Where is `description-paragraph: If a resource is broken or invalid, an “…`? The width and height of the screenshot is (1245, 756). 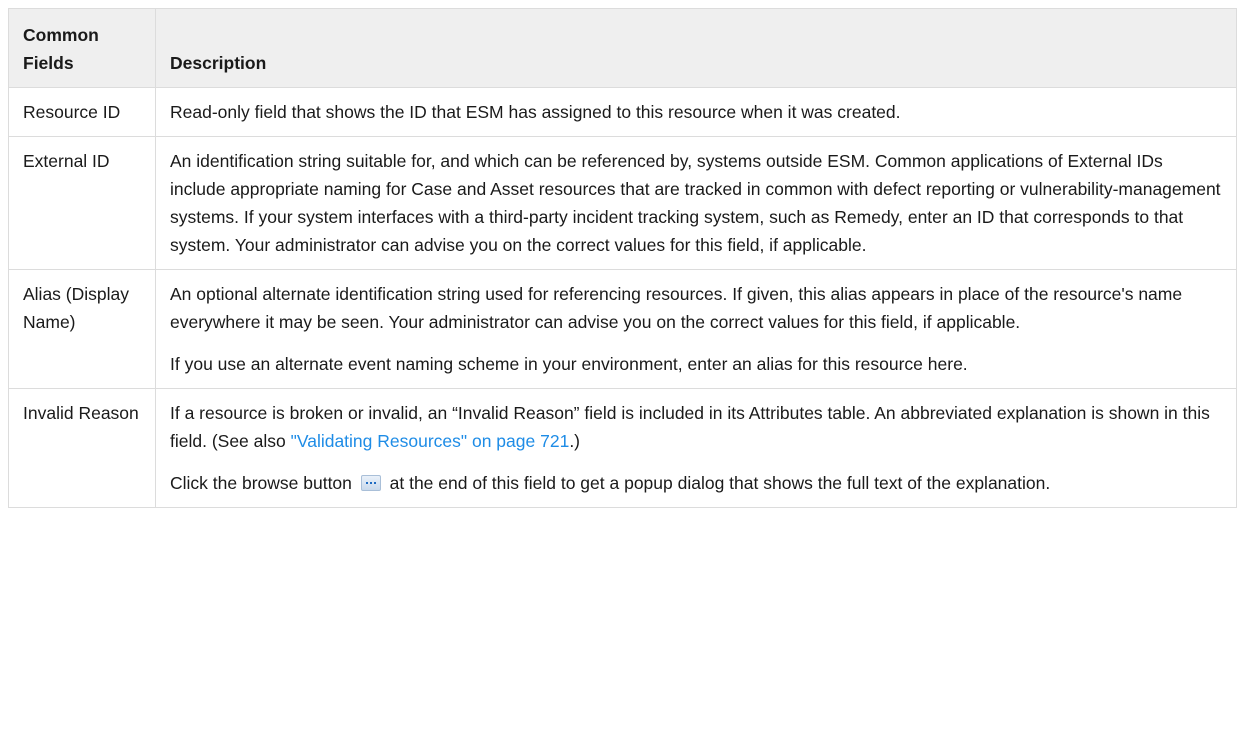
description-paragraph: If a resource is broken or invalid, an “… is located at coordinates (696, 427).